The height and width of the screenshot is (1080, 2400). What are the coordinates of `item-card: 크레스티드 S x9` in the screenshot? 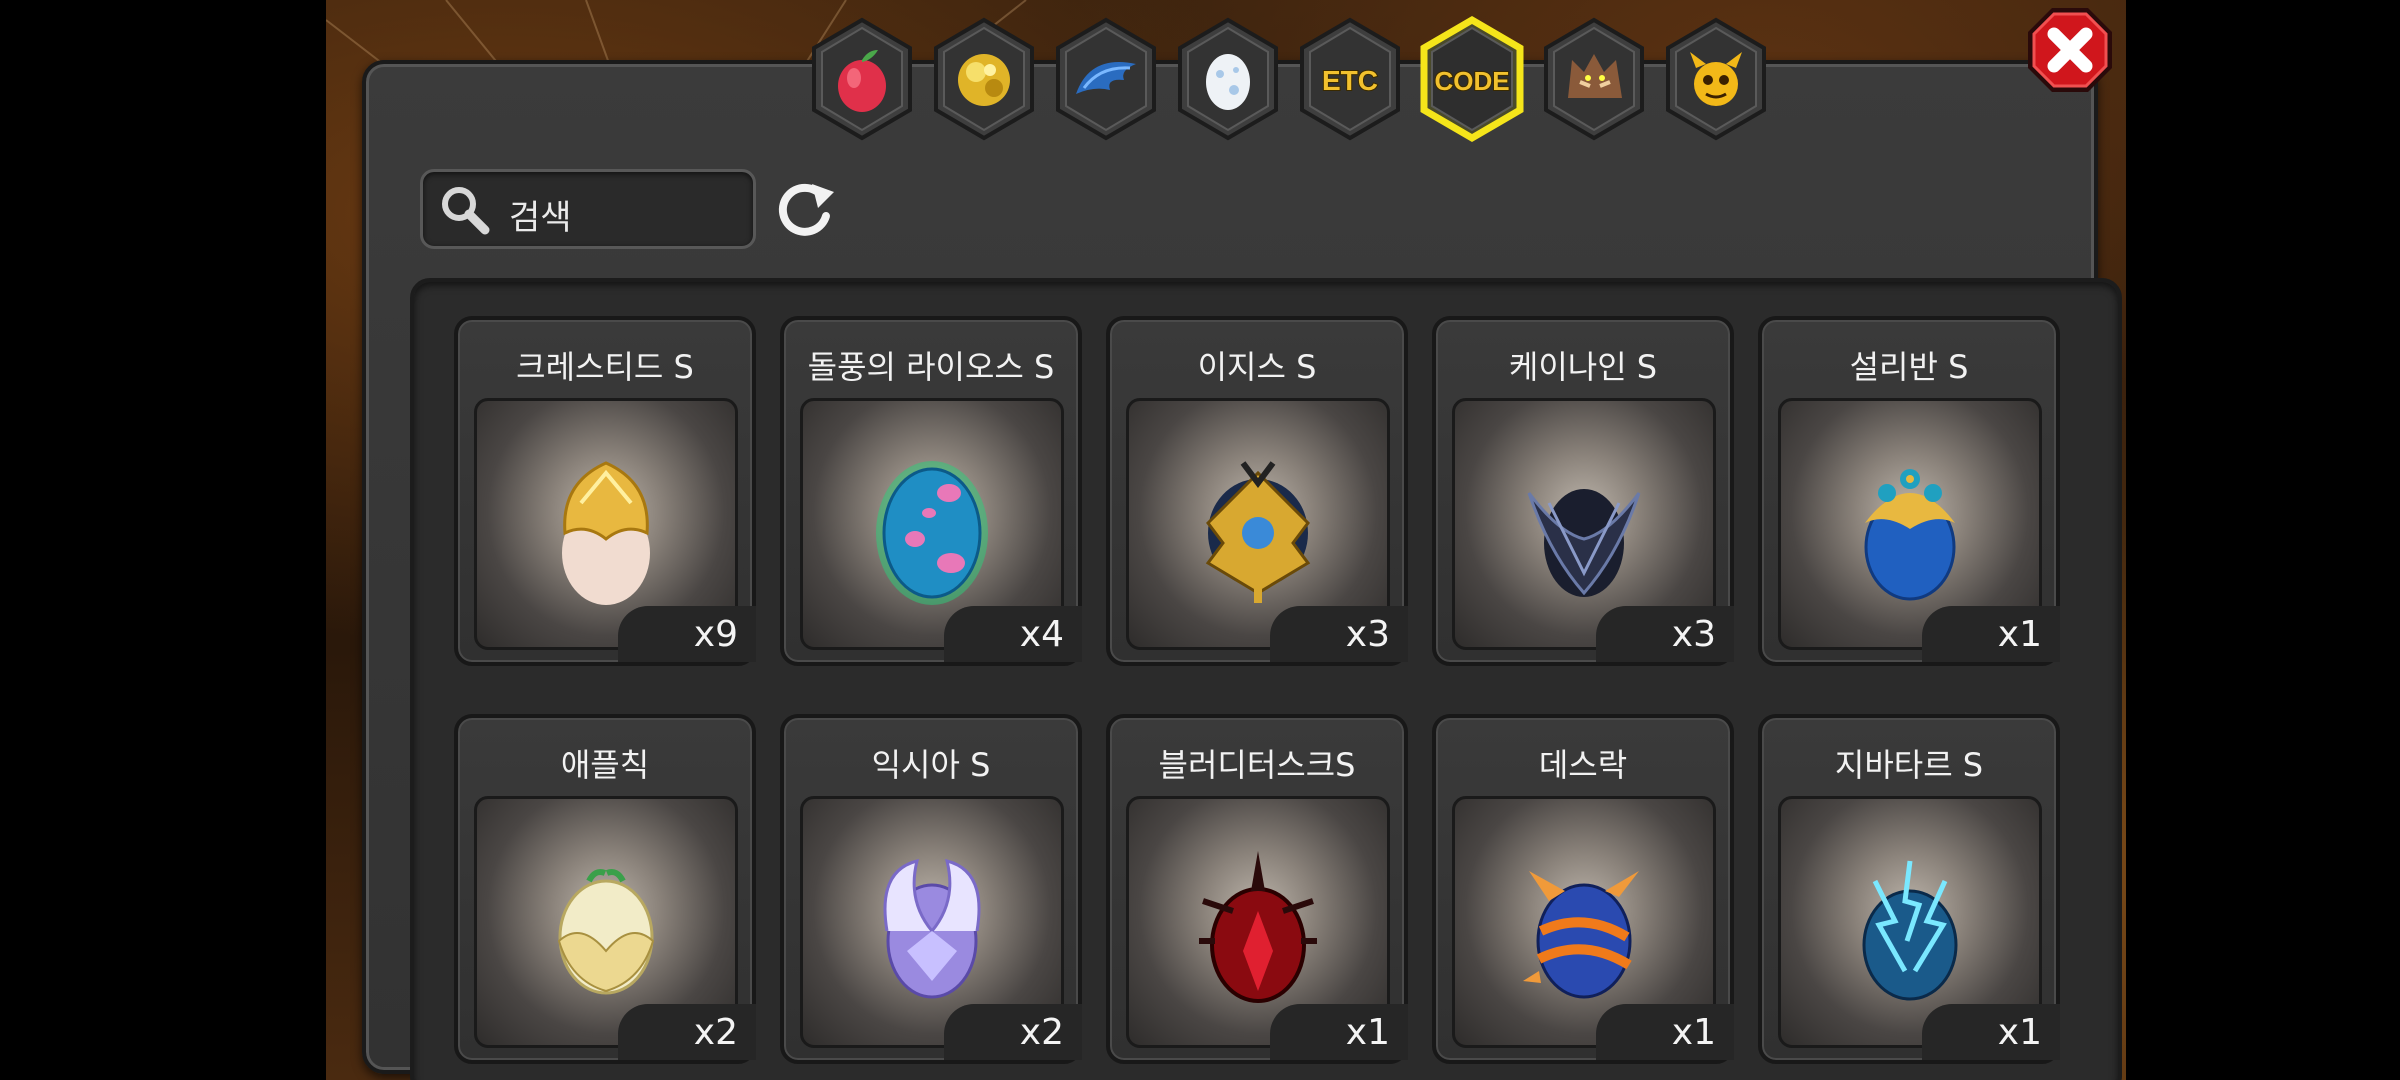 It's located at (605, 491).